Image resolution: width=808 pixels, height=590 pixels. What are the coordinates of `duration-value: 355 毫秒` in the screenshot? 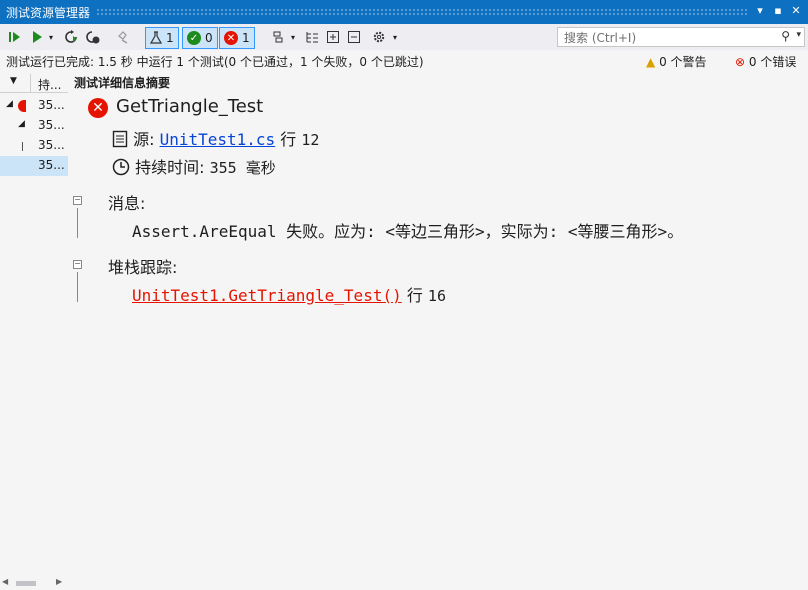 It's located at (242, 168).